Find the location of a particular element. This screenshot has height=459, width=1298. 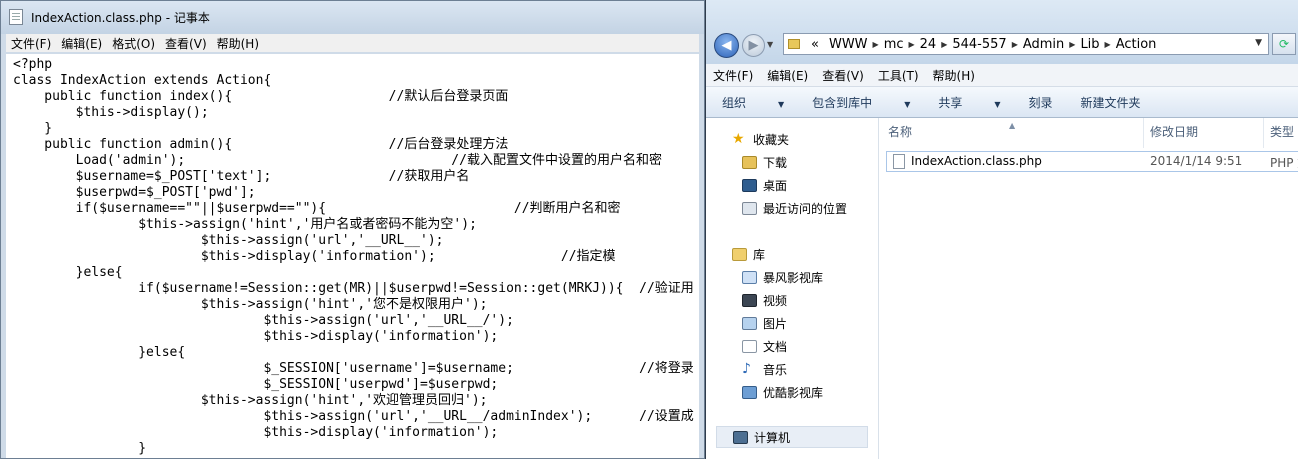

sidebar-item-youku-library: 优酷影视库 is located at coordinates (782, 392).